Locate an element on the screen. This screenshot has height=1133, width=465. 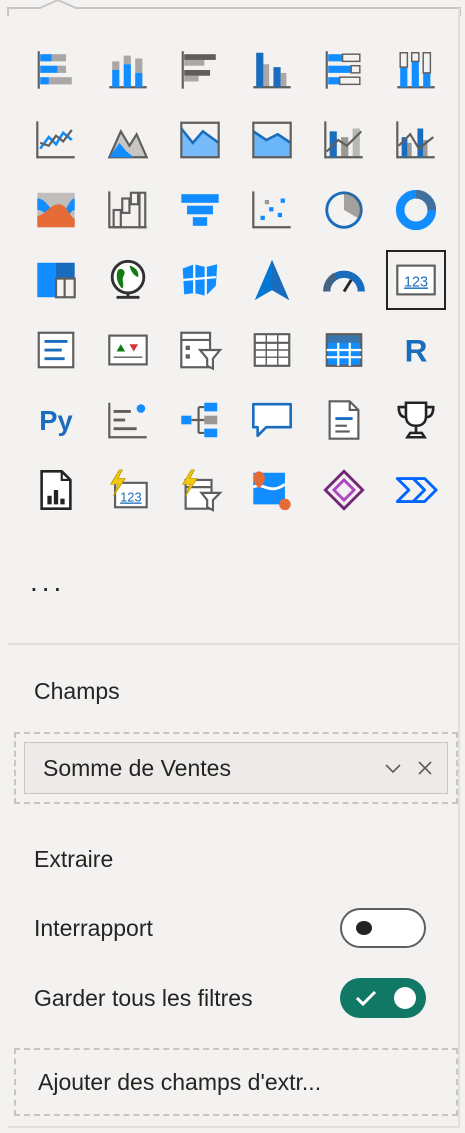
clustered-column-chart-icon is located at coordinates (272, 70).